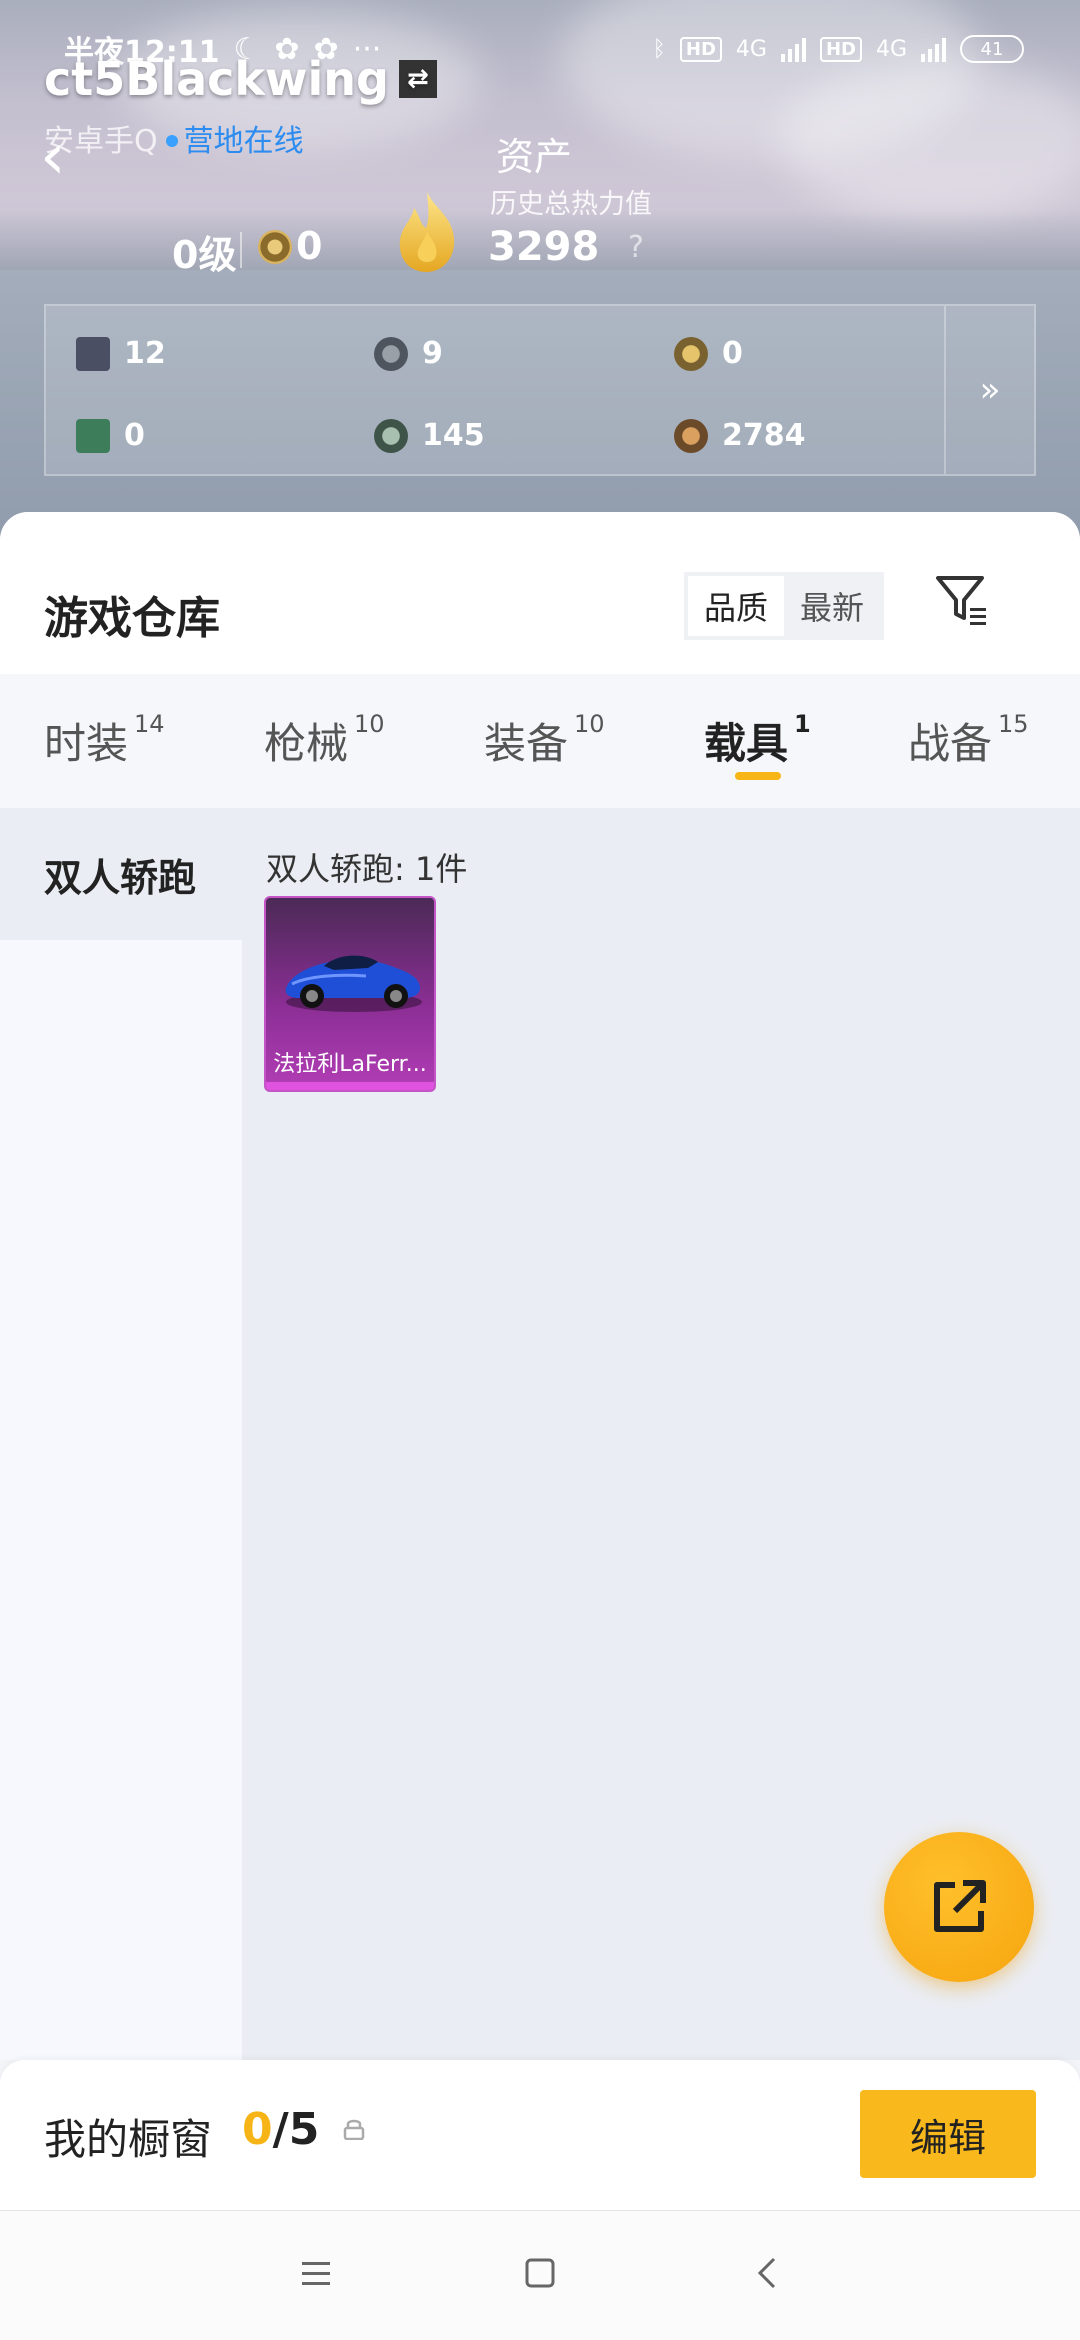 The width and height of the screenshot is (1080, 2340). I want to click on flame-icon, so click(427, 232).